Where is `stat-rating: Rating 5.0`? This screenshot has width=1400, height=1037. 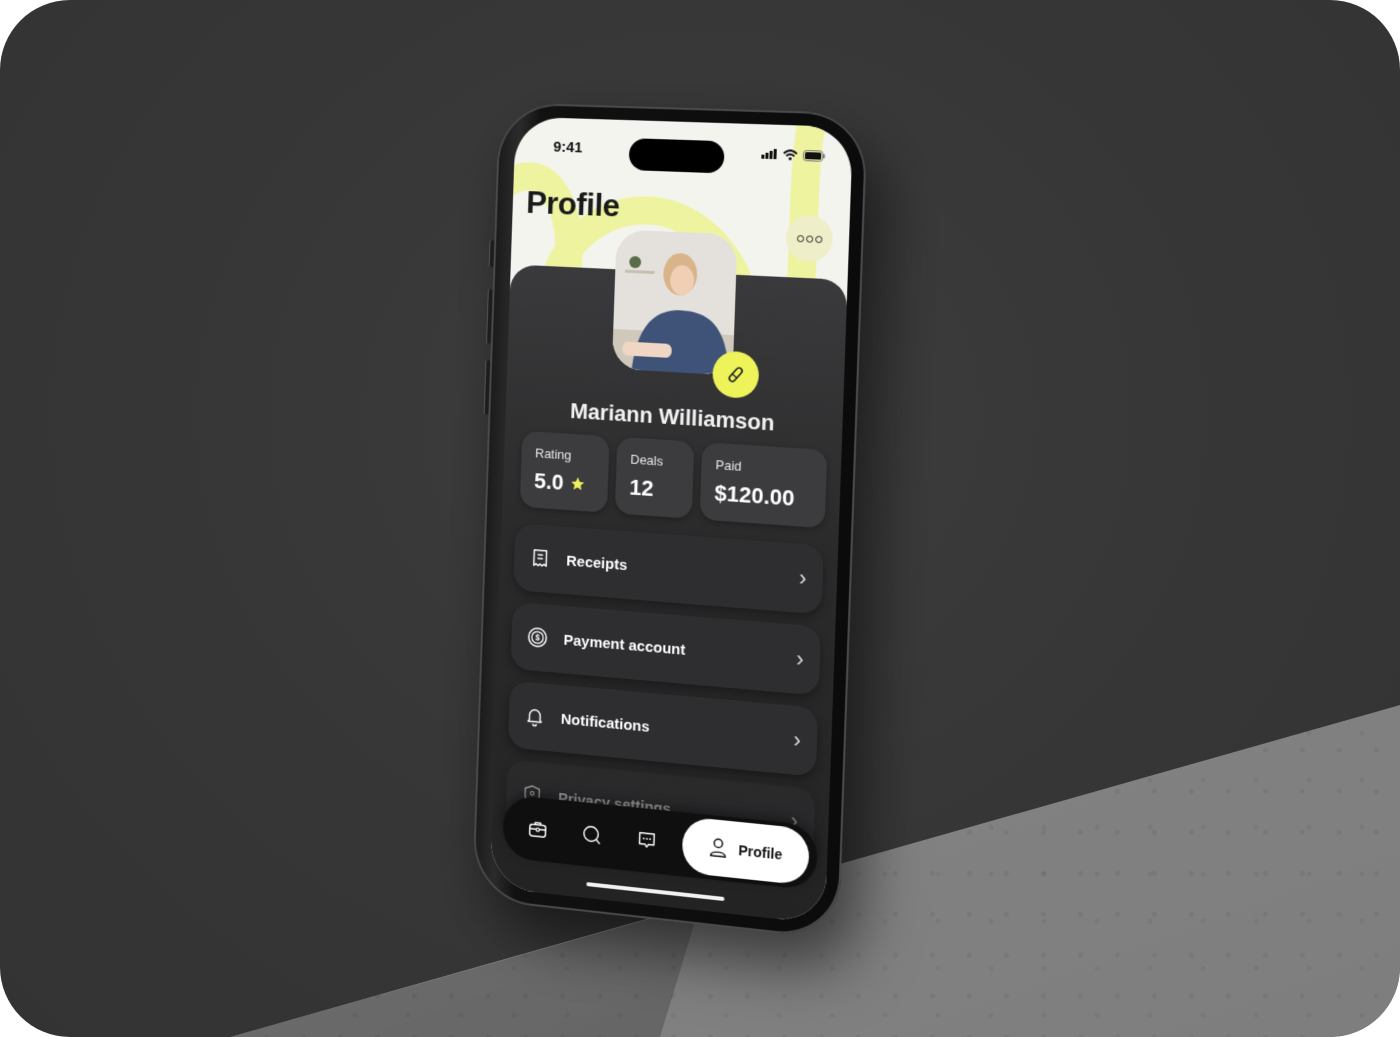 stat-rating: Rating 5.0 is located at coordinates (564, 471).